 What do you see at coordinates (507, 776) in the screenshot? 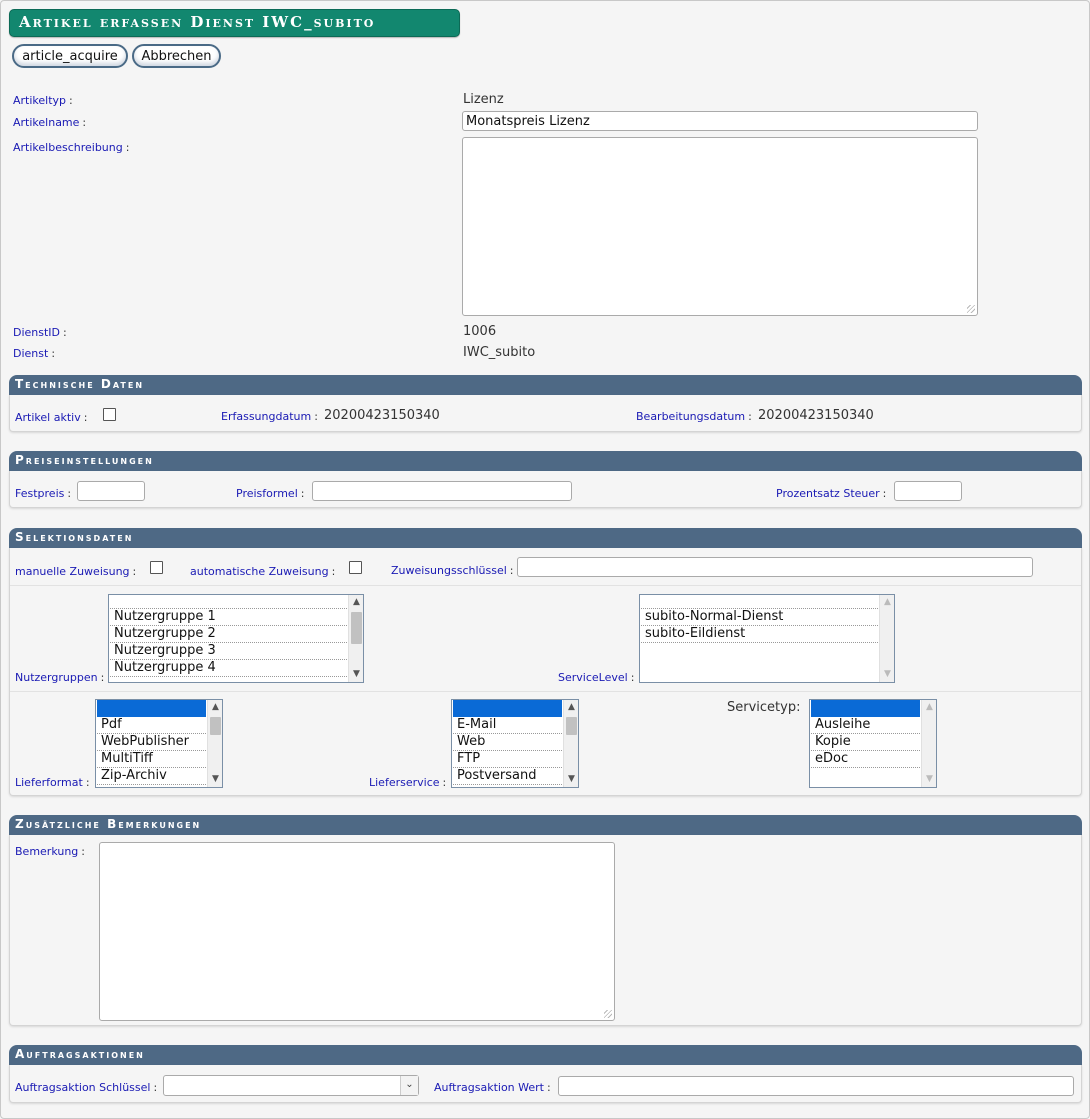
I see `list-item: Postversand` at bounding box center [507, 776].